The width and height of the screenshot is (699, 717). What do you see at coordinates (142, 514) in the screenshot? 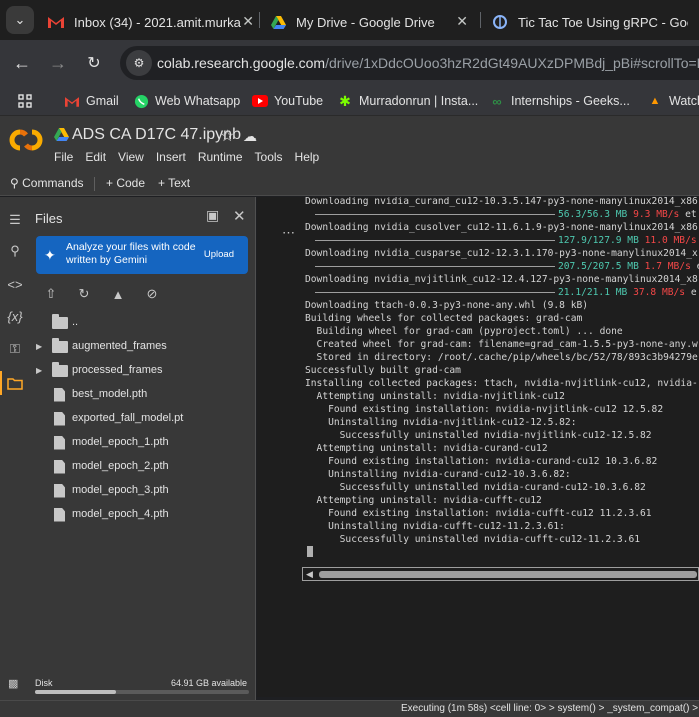
I see `file-row: model_epoch_4.pth` at bounding box center [142, 514].